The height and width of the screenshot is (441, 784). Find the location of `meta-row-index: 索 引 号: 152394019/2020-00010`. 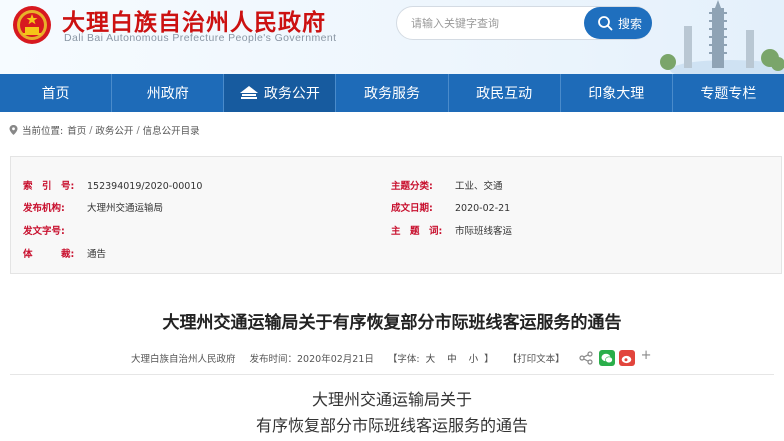

meta-row-index: 索 引 号: 152394019/2020-00010 is located at coordinates (112, 185).